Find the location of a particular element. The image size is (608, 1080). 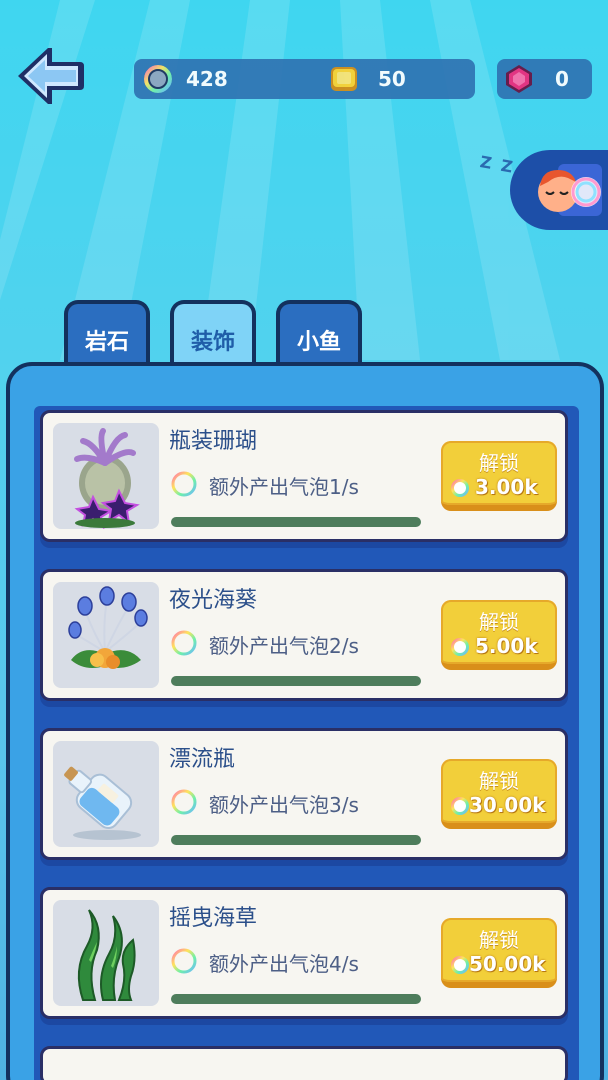

list-item-partial is located at coordinates (304, 1063).